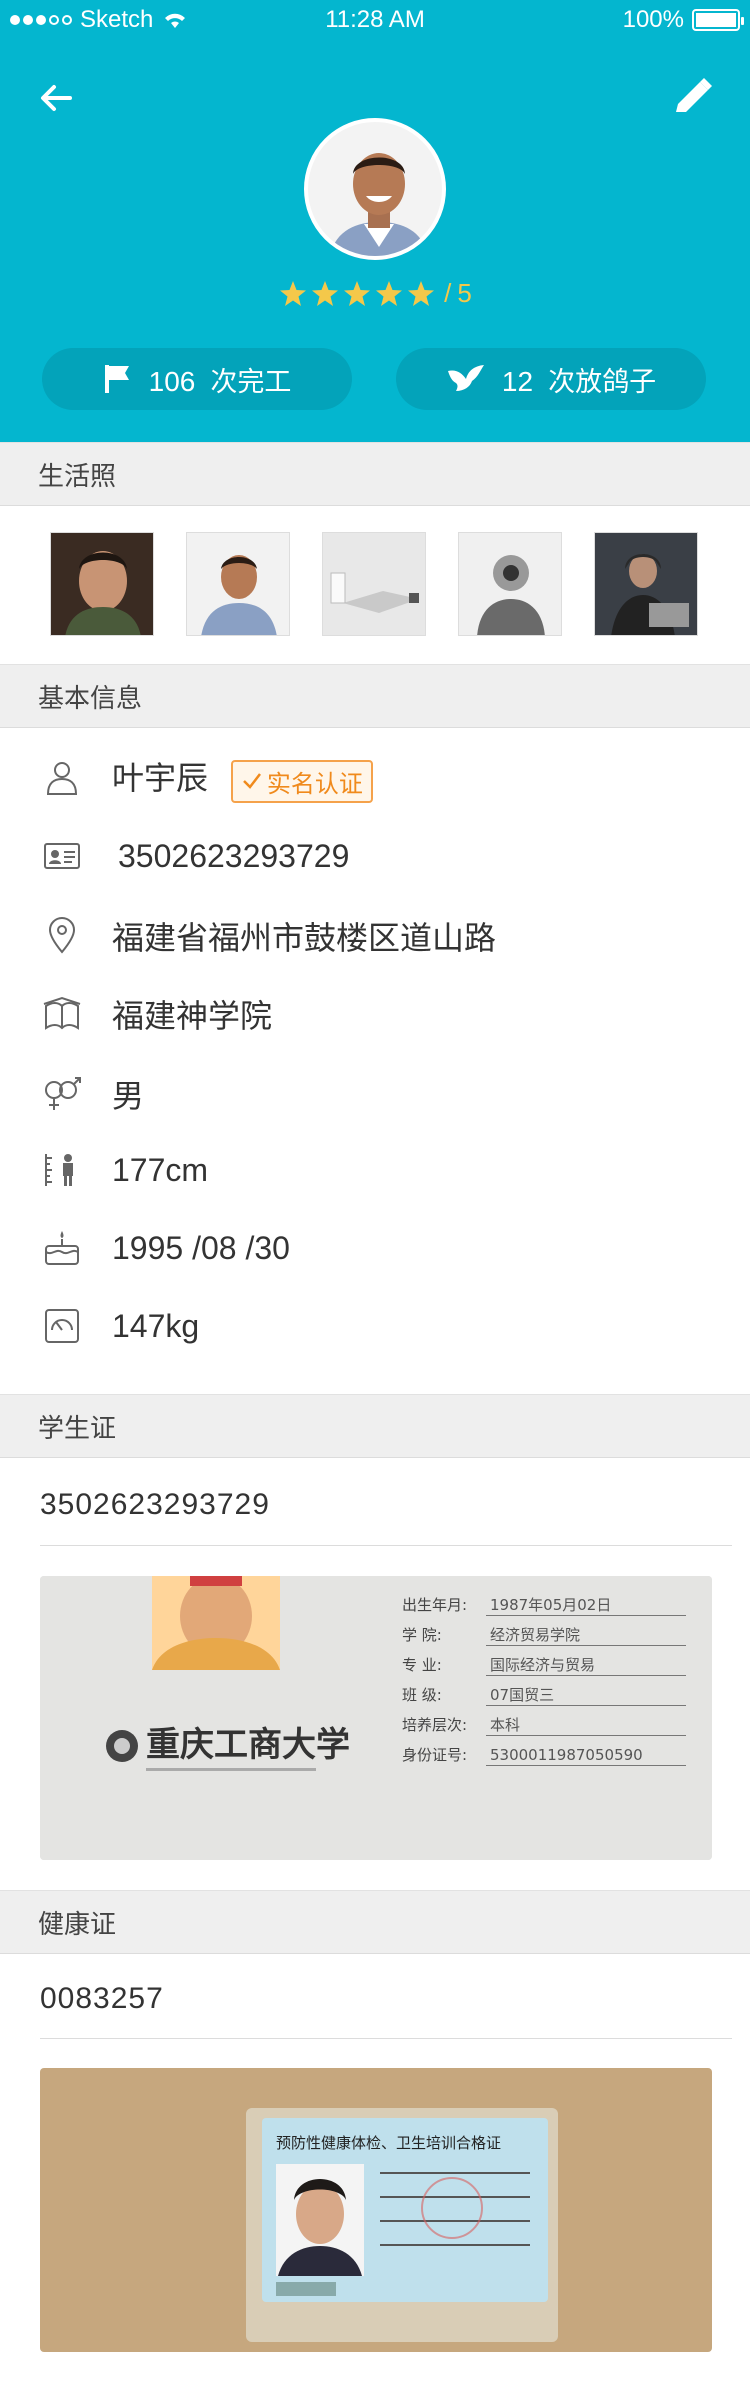 Image resolution: width=750 pixels, height=2408 pixels. Describe the element at coordinates (375, 20) in the screenshot. I see `status-bar: Sketch 11:28 AM 100%` at that location.